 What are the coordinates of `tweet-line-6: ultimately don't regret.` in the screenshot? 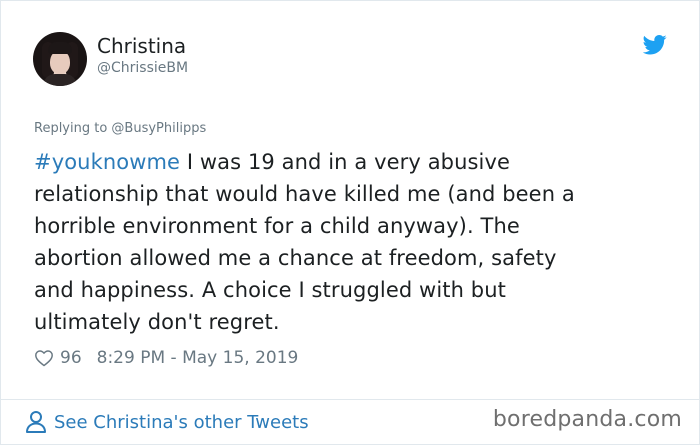 It's located at (157, 322).